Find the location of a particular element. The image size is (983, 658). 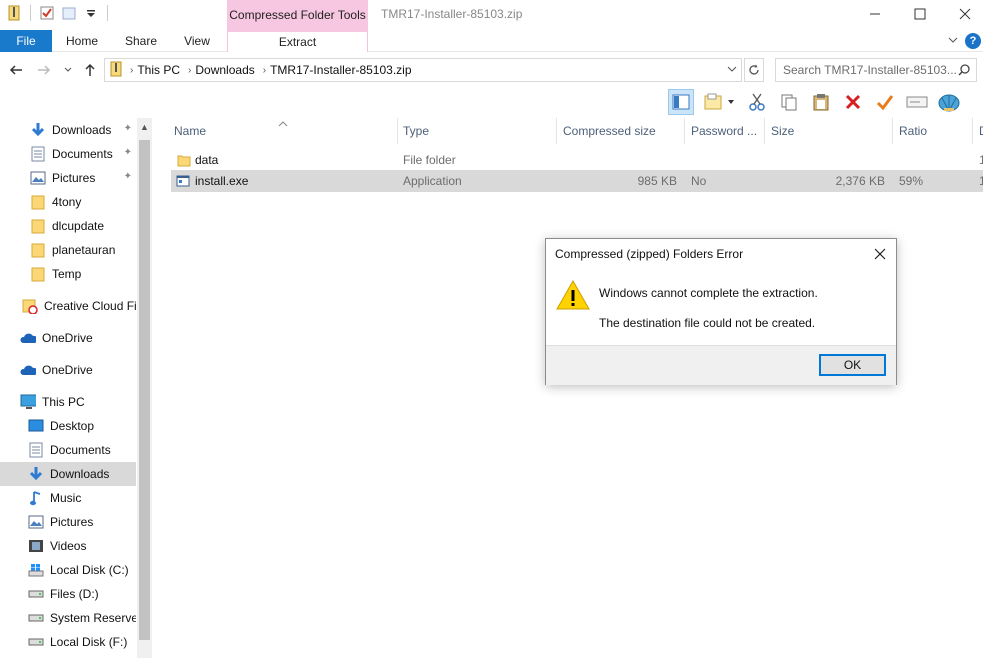

scrollbar-thumb is located at coordinates (144, 390).